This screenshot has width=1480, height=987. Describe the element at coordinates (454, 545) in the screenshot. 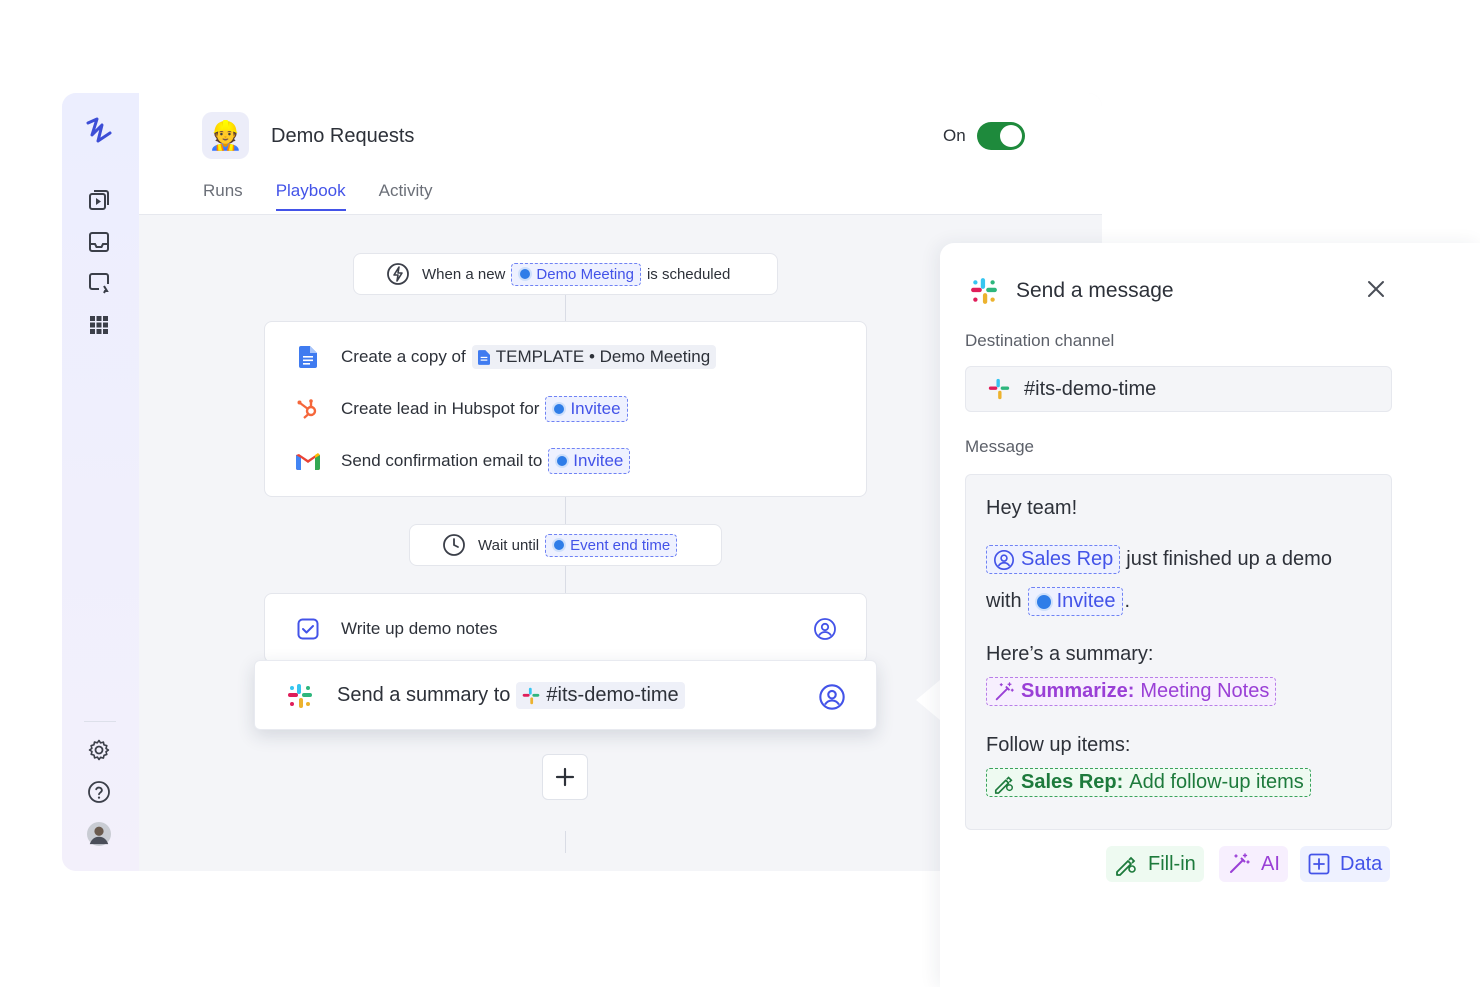

I see `clock-icon` at that location.